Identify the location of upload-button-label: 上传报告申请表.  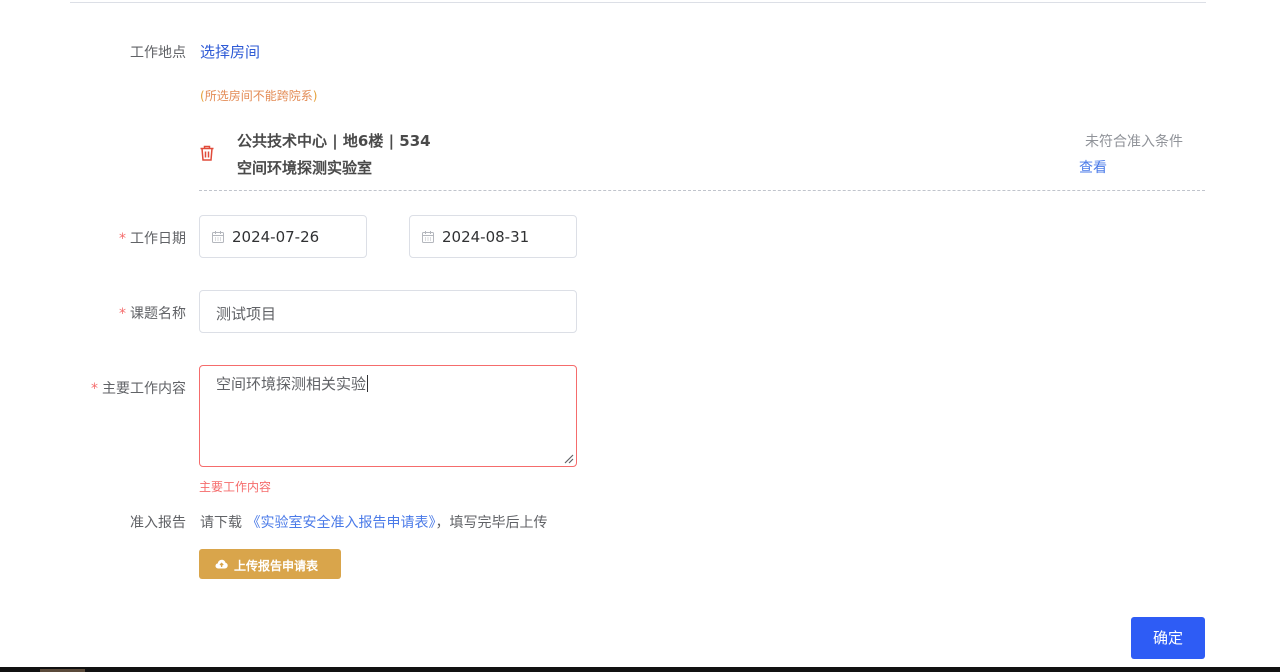
(276, 566).